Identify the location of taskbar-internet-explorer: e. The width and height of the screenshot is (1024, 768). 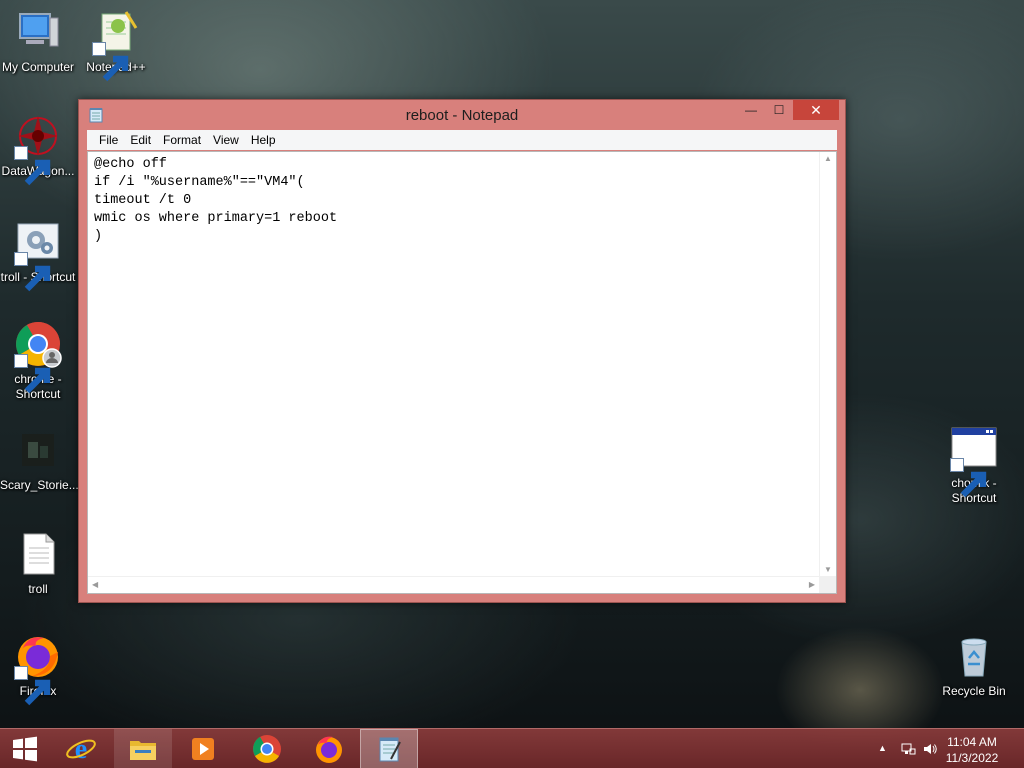
(81, 748).